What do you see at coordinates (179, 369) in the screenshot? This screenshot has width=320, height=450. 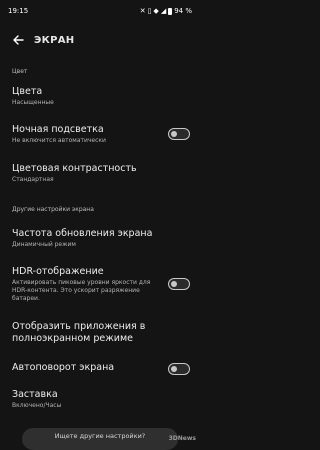 I see `auto-rotate-toggle` at bounding box center [179, 369].